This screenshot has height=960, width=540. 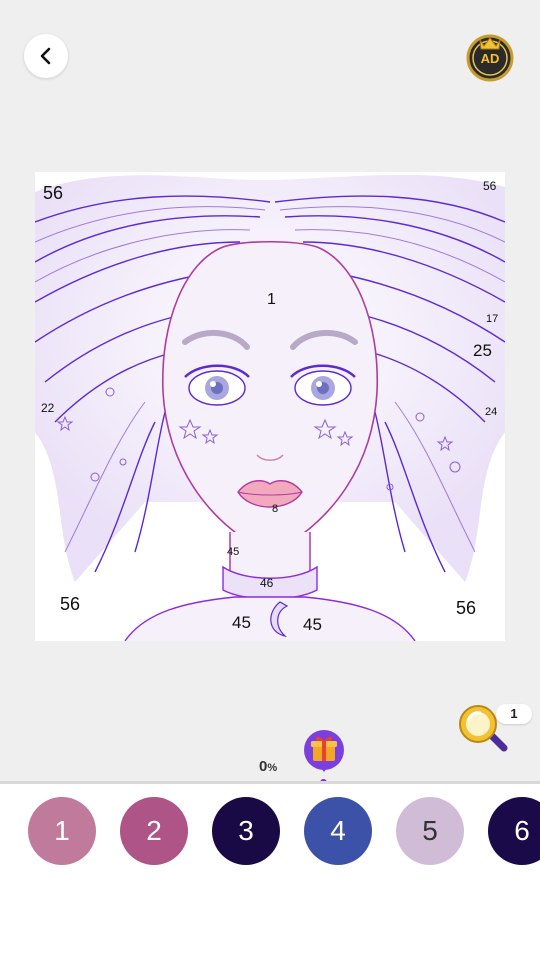 I want to click on color-swatch-4: 4, so click(x=338, y=831).